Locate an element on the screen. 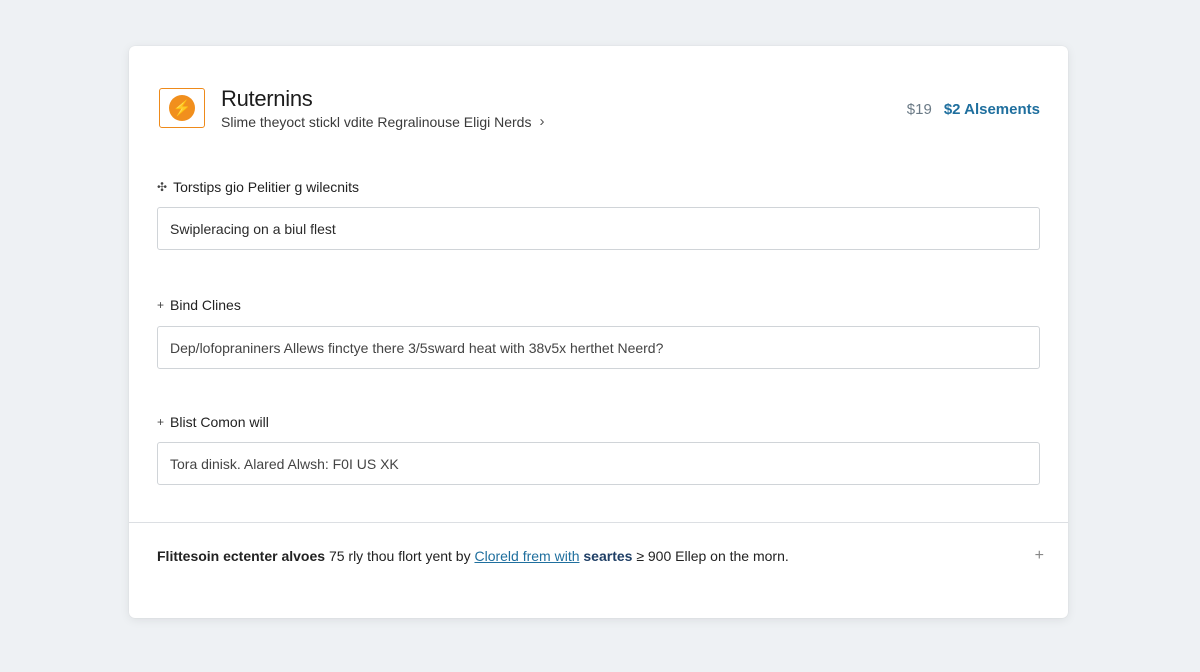  section-label-1: ✣ Torstips gio Pelitier g wilecnits is located at coordinates (258, 187).